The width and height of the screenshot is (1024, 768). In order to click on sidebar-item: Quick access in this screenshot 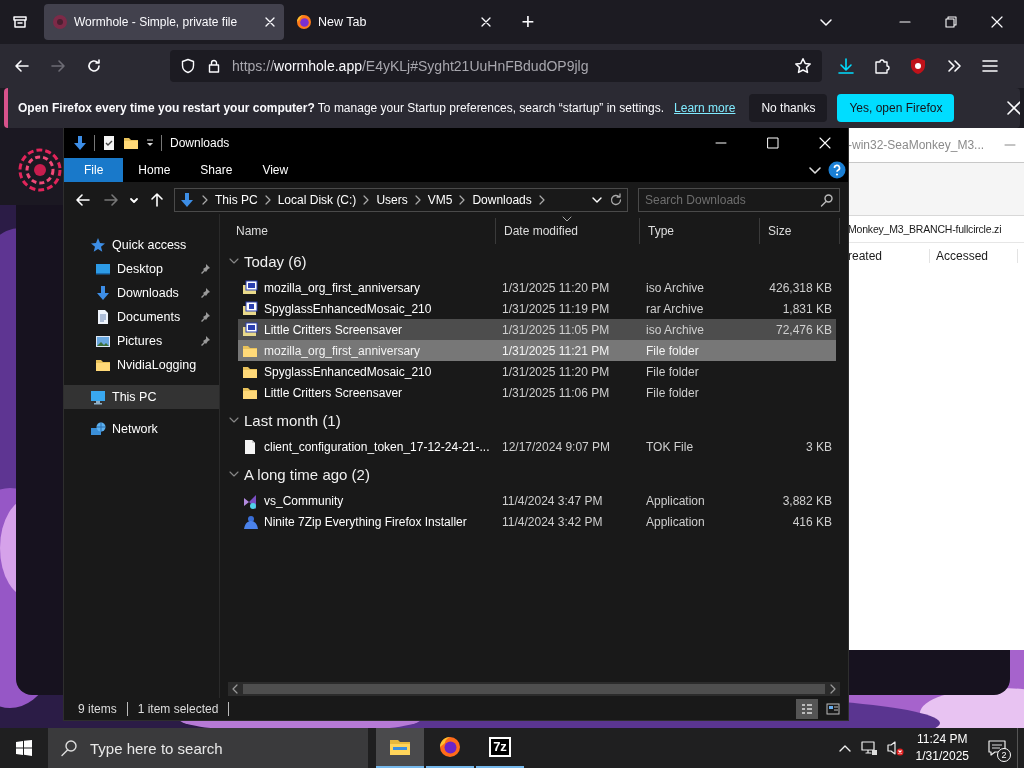, I will do `click(141, 245)`.